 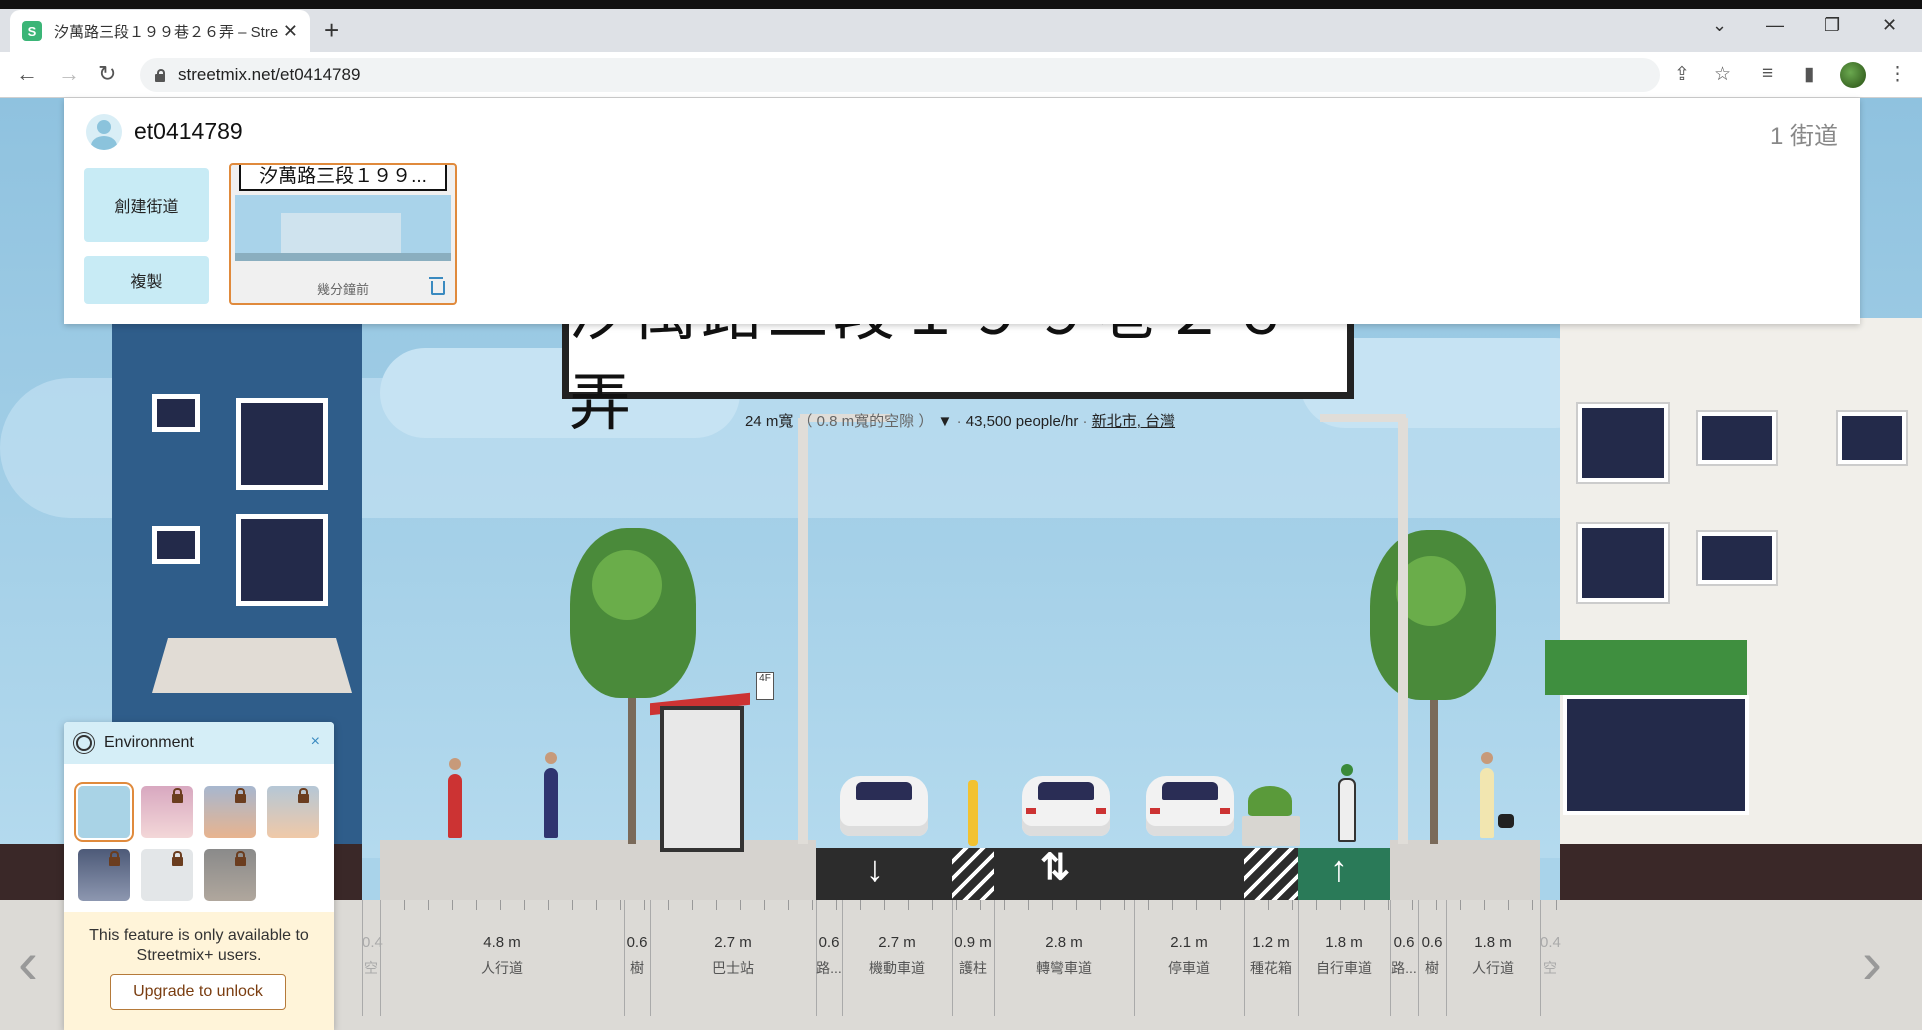 I want to click on minimize-icon: —, so click(x=1775, y=25).